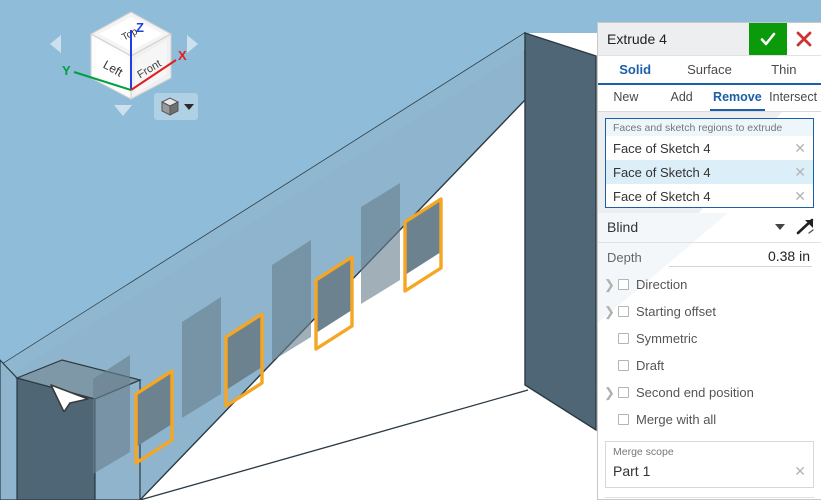  What do you see at coordinates (66, 70) in the screenshot?
I see `axis-label-y: Y` at bounding box center [66, 70].